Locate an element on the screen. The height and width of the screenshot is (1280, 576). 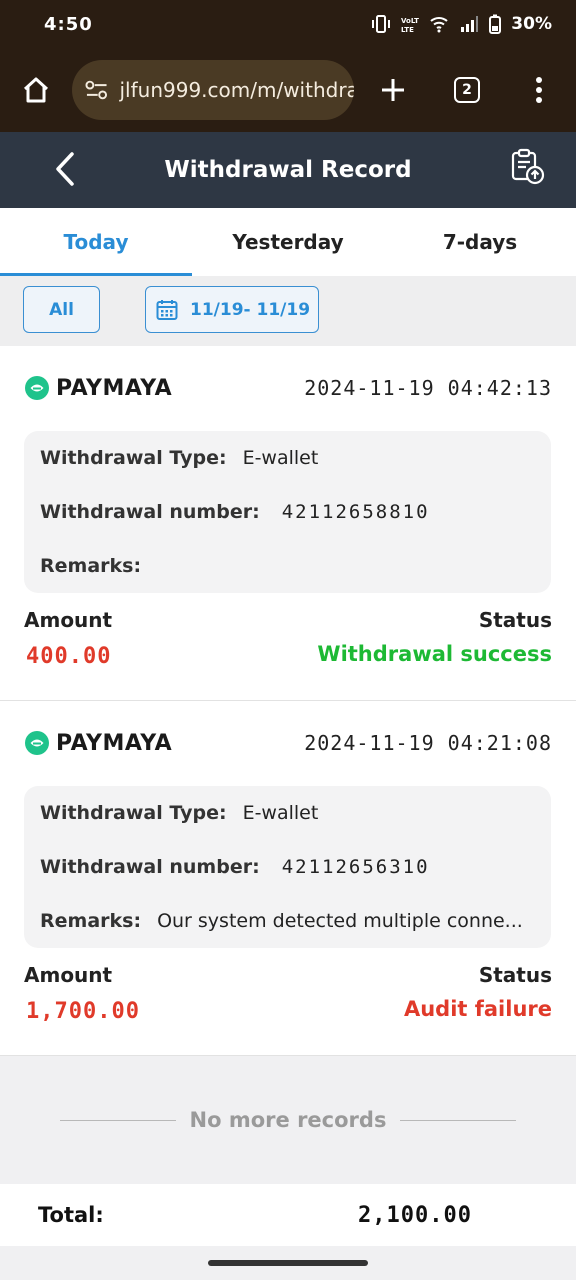
date-range-button: 11/19- 11/19 is located at coordinates (232, 309).